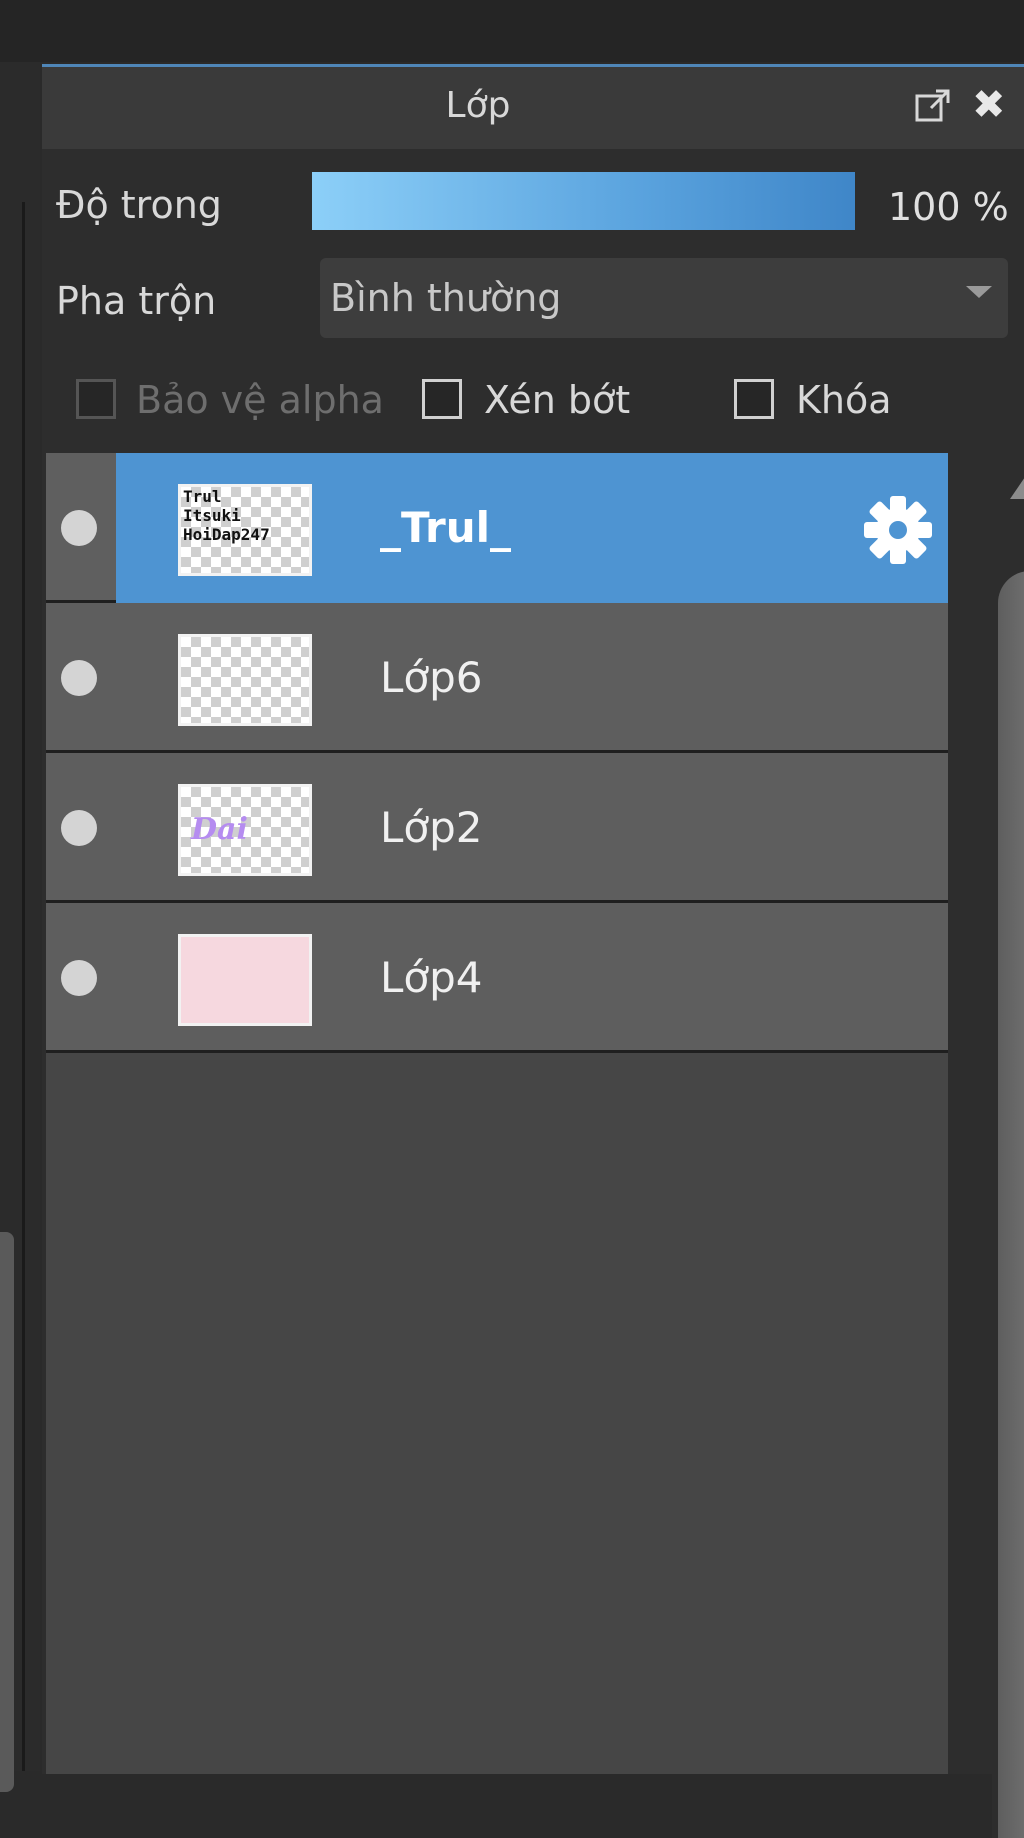 This screenshot has width=1024, height=1838. I want to click on opacity-label: Độ trong, so click(139, 205).